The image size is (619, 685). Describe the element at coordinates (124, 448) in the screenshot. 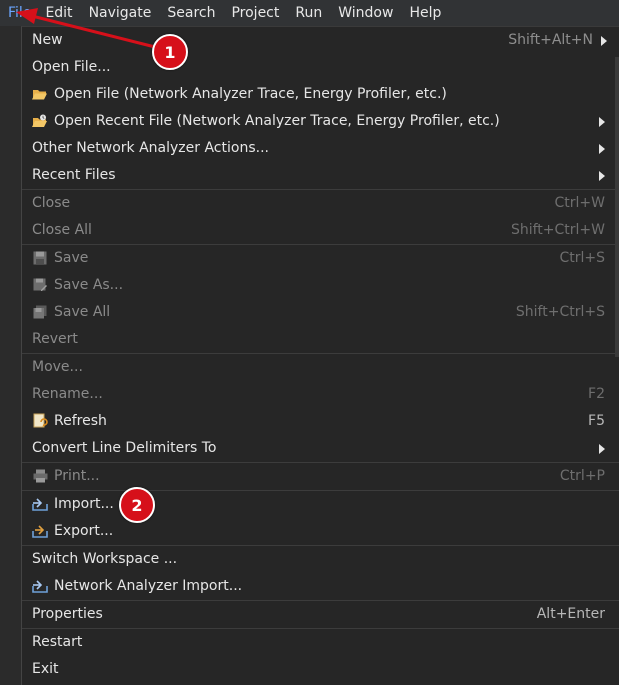

I see `menu-item-label: Convert Line Delimiters To` at that location.